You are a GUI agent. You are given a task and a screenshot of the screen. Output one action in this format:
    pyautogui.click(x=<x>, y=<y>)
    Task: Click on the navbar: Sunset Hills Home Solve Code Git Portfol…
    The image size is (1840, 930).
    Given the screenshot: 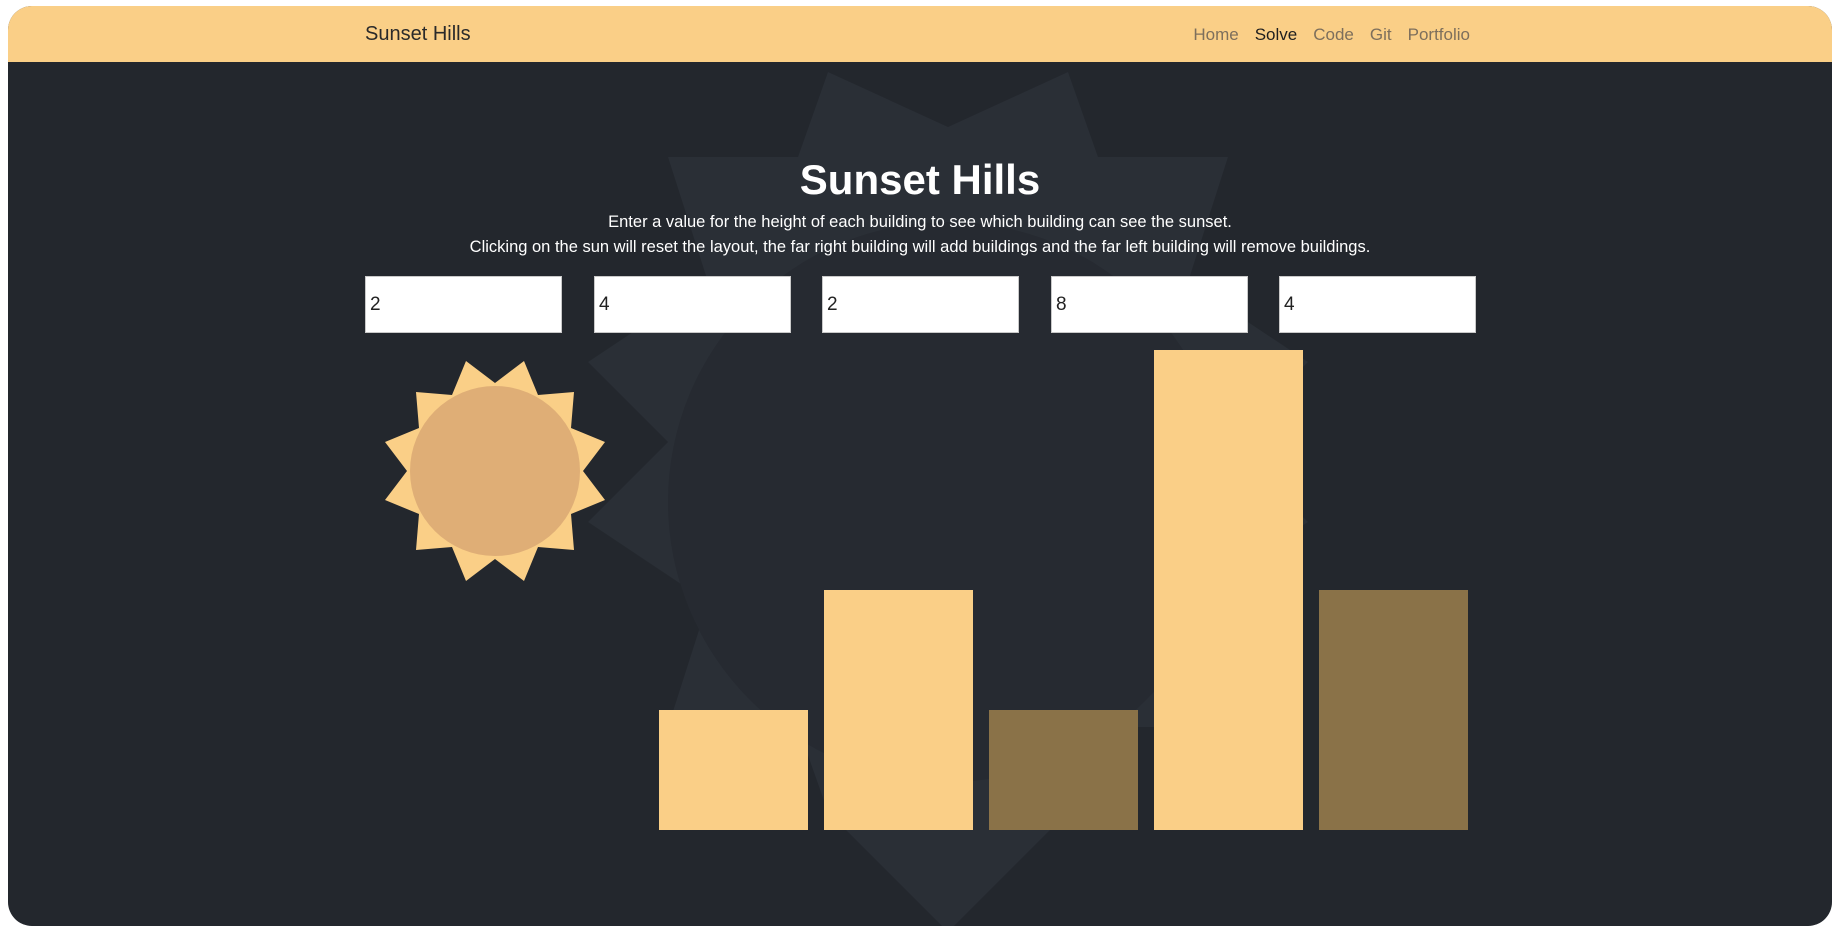 What is the action you would take?
    pyautogui.click(x=920, y=34)
    